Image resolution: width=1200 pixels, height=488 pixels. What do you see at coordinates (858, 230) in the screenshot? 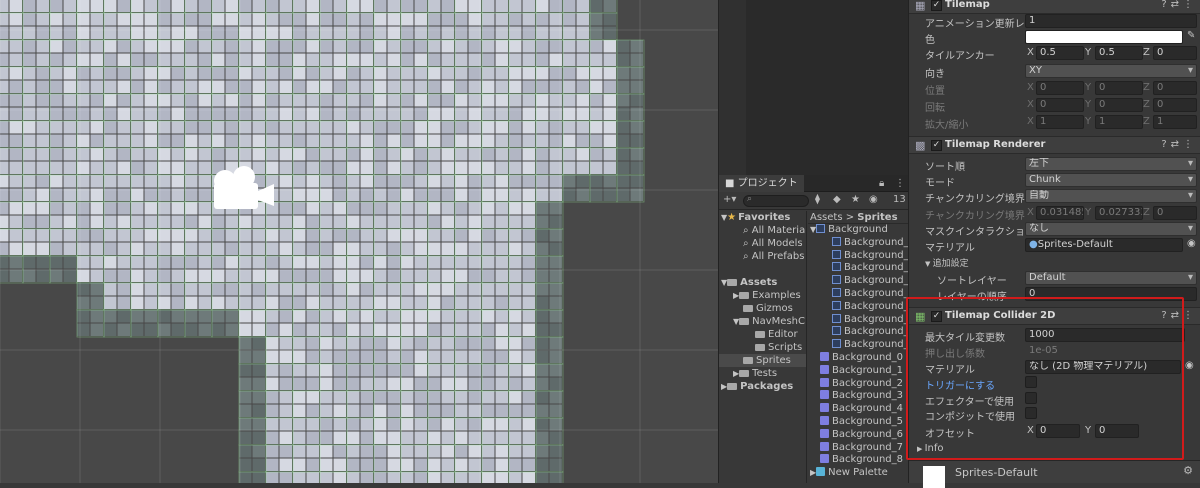
I see `file-item: ▼ Background` at bounding box center [858, 230].